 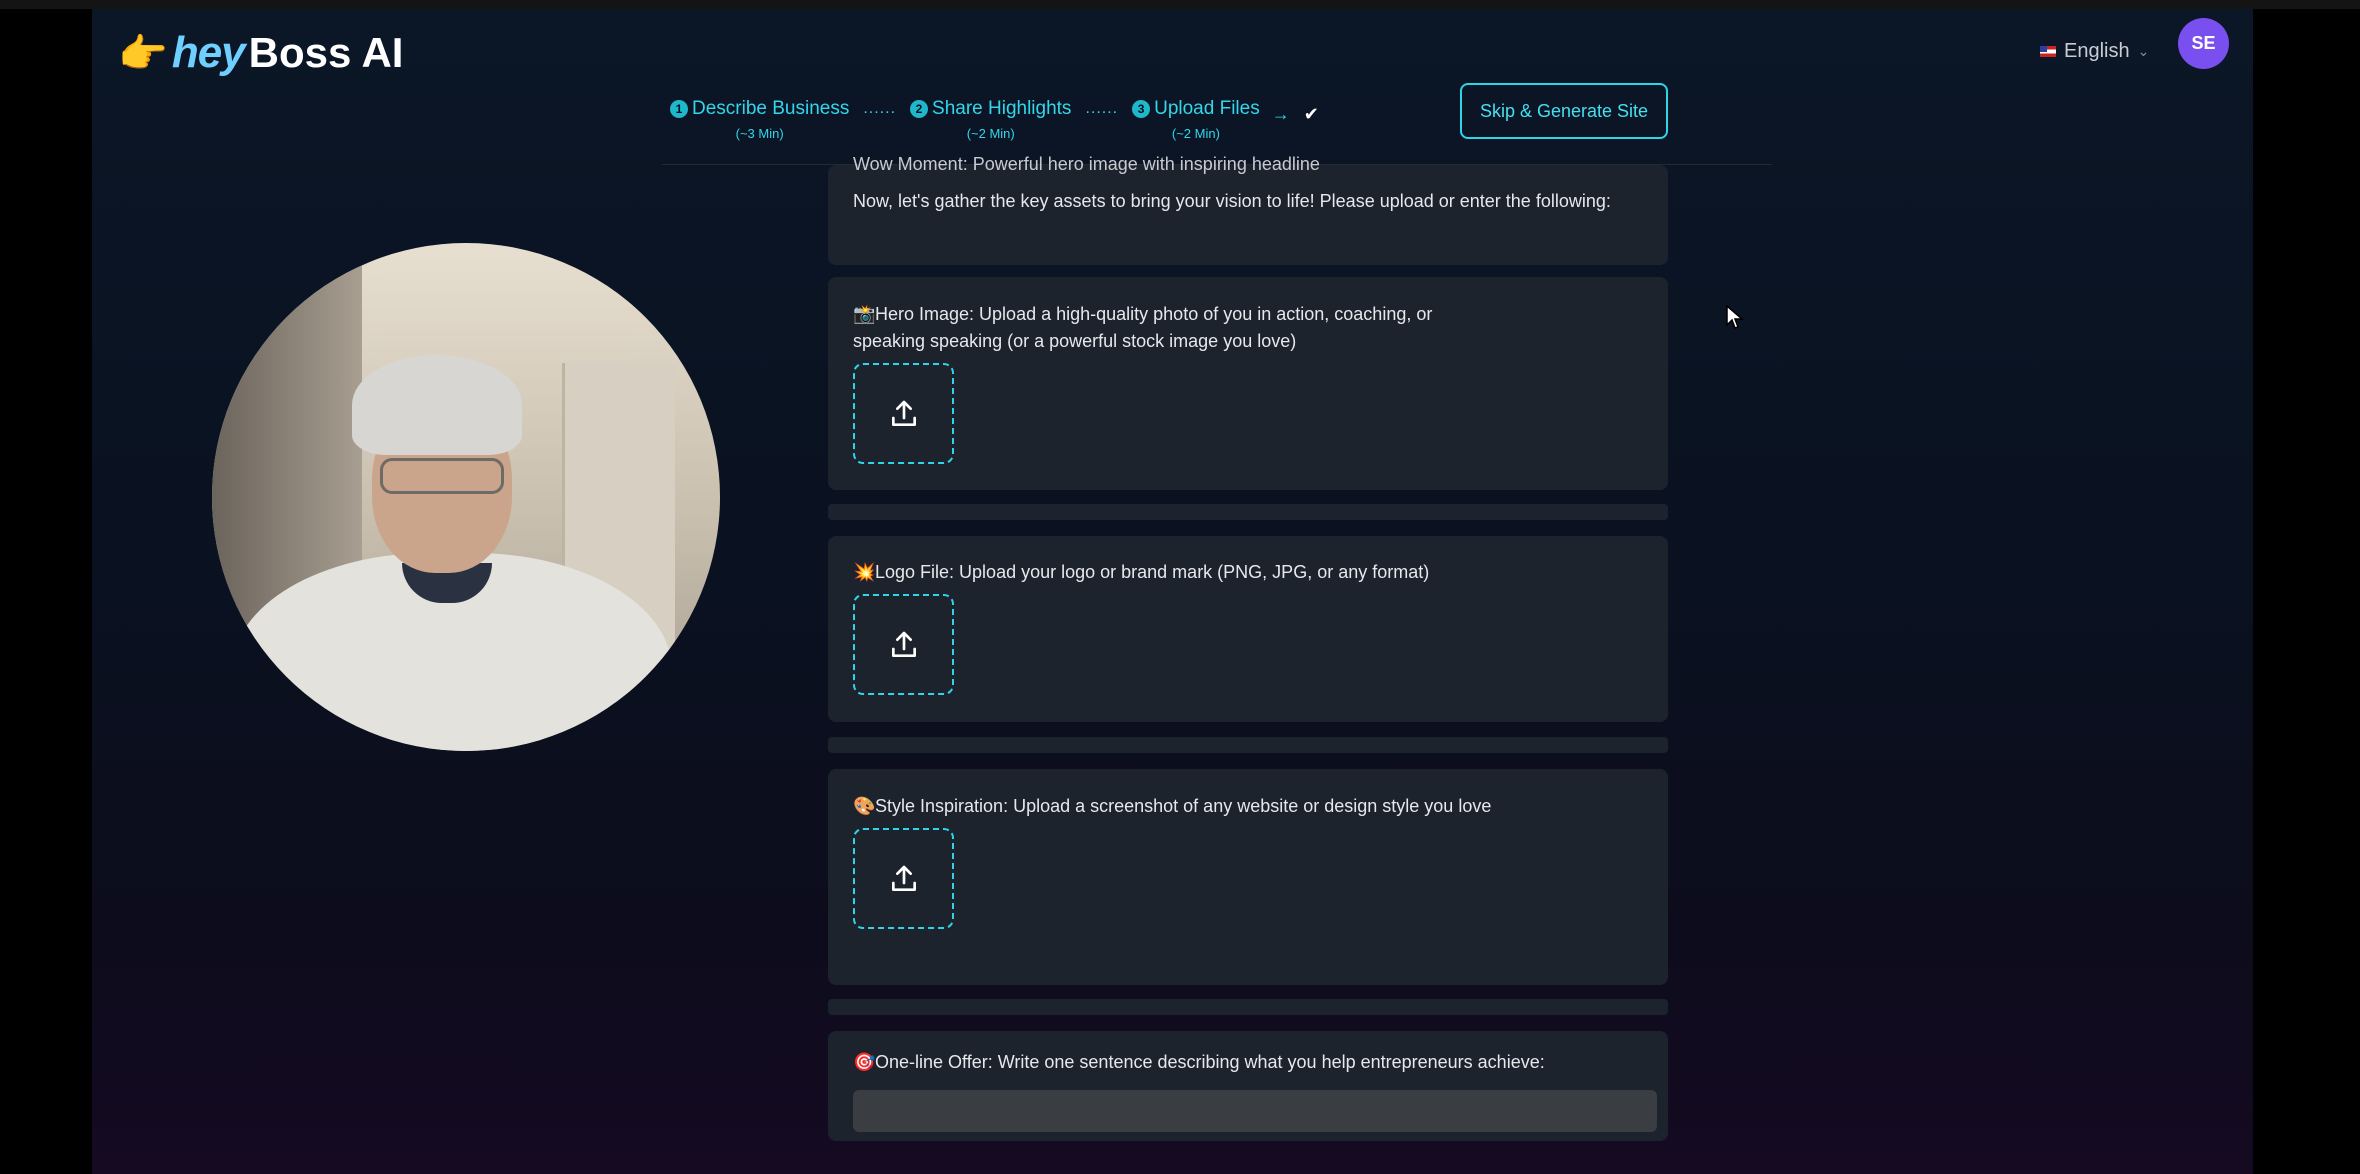 I want to click on step-duration: (~3 Min), so click(x=759, y=133).